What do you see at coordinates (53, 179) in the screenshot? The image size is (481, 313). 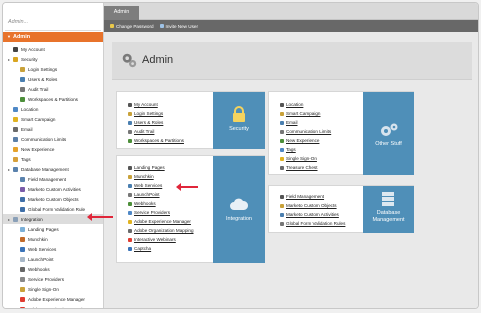 I see `sidebar-item-field-management: Field Management` at bounding box center [53, 179].